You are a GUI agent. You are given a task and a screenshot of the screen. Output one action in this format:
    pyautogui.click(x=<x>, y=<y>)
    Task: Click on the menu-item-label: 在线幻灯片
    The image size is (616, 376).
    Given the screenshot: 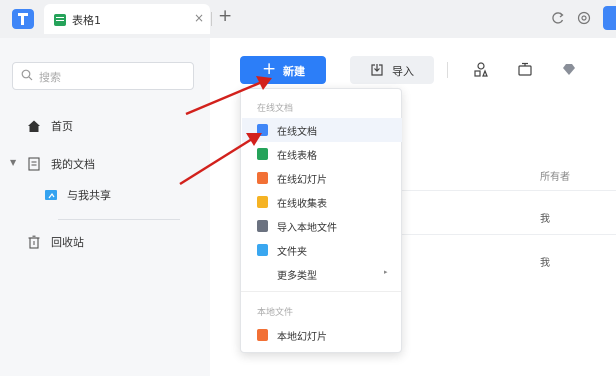 What is the action you would take?
    pyautogui.click(x=302, y=180)
    